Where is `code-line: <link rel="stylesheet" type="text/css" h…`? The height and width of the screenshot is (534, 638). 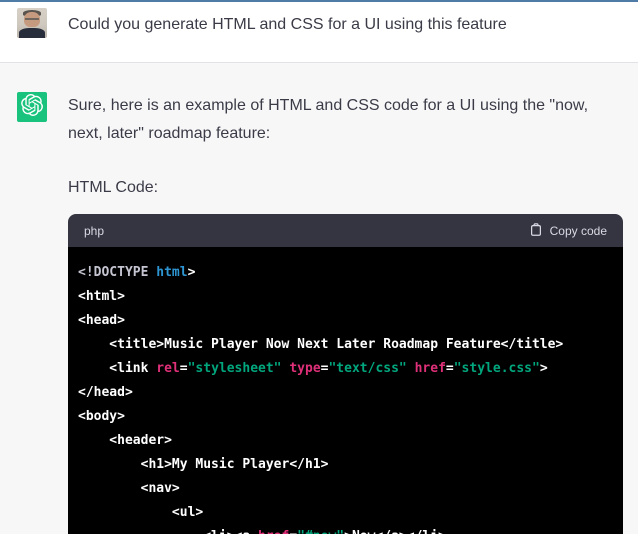 code-line: <link rel="stylesheet" type="text/css" h… is located at coordinates (313, 368).